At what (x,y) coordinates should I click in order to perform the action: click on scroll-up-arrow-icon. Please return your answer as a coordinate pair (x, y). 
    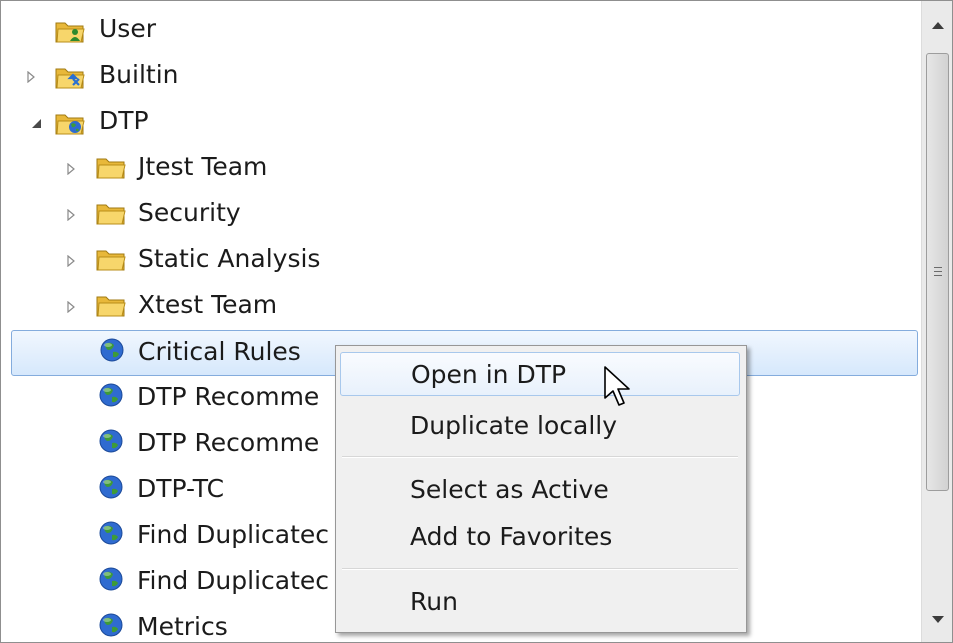
    Looking at the image, I should click on (937, 25).